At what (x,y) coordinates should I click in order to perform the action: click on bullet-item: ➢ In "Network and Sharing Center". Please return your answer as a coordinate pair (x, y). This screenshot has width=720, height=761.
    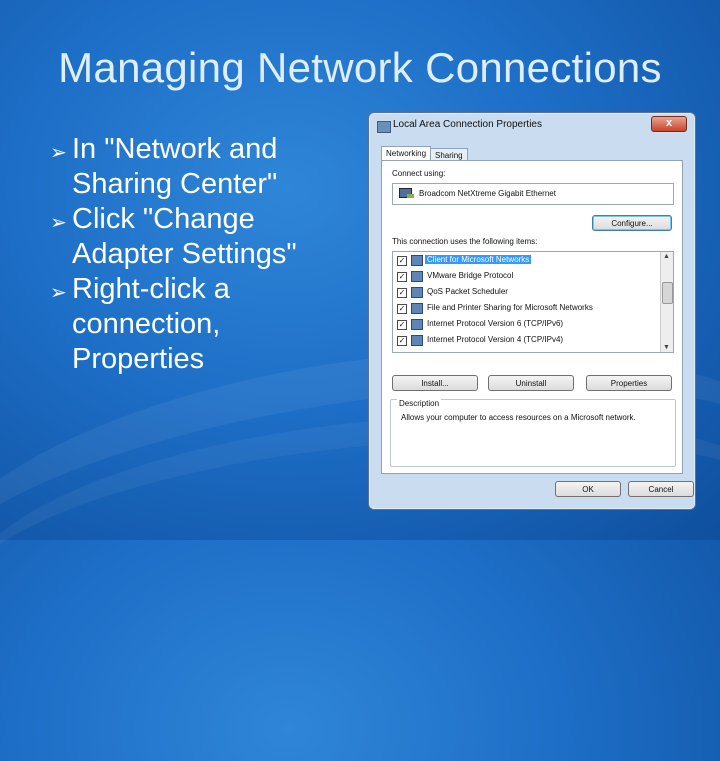
    Looking at the image, I should click on (200, 167).